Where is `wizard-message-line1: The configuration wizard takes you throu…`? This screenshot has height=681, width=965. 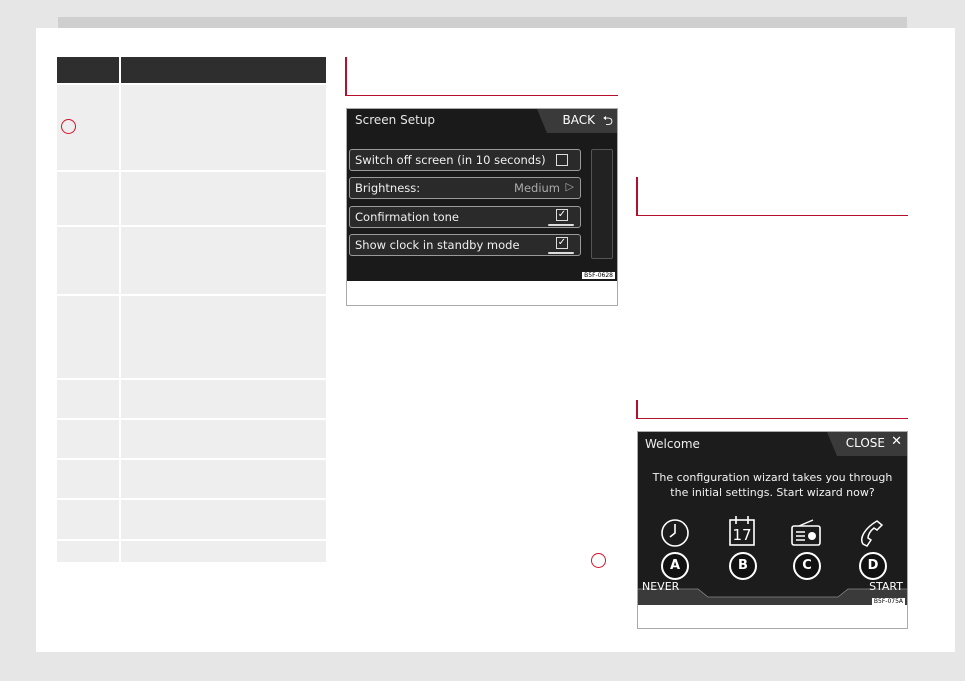 wizard-message-line1: The configuration wizard takes you throu… is located at coordinates (772, 477).